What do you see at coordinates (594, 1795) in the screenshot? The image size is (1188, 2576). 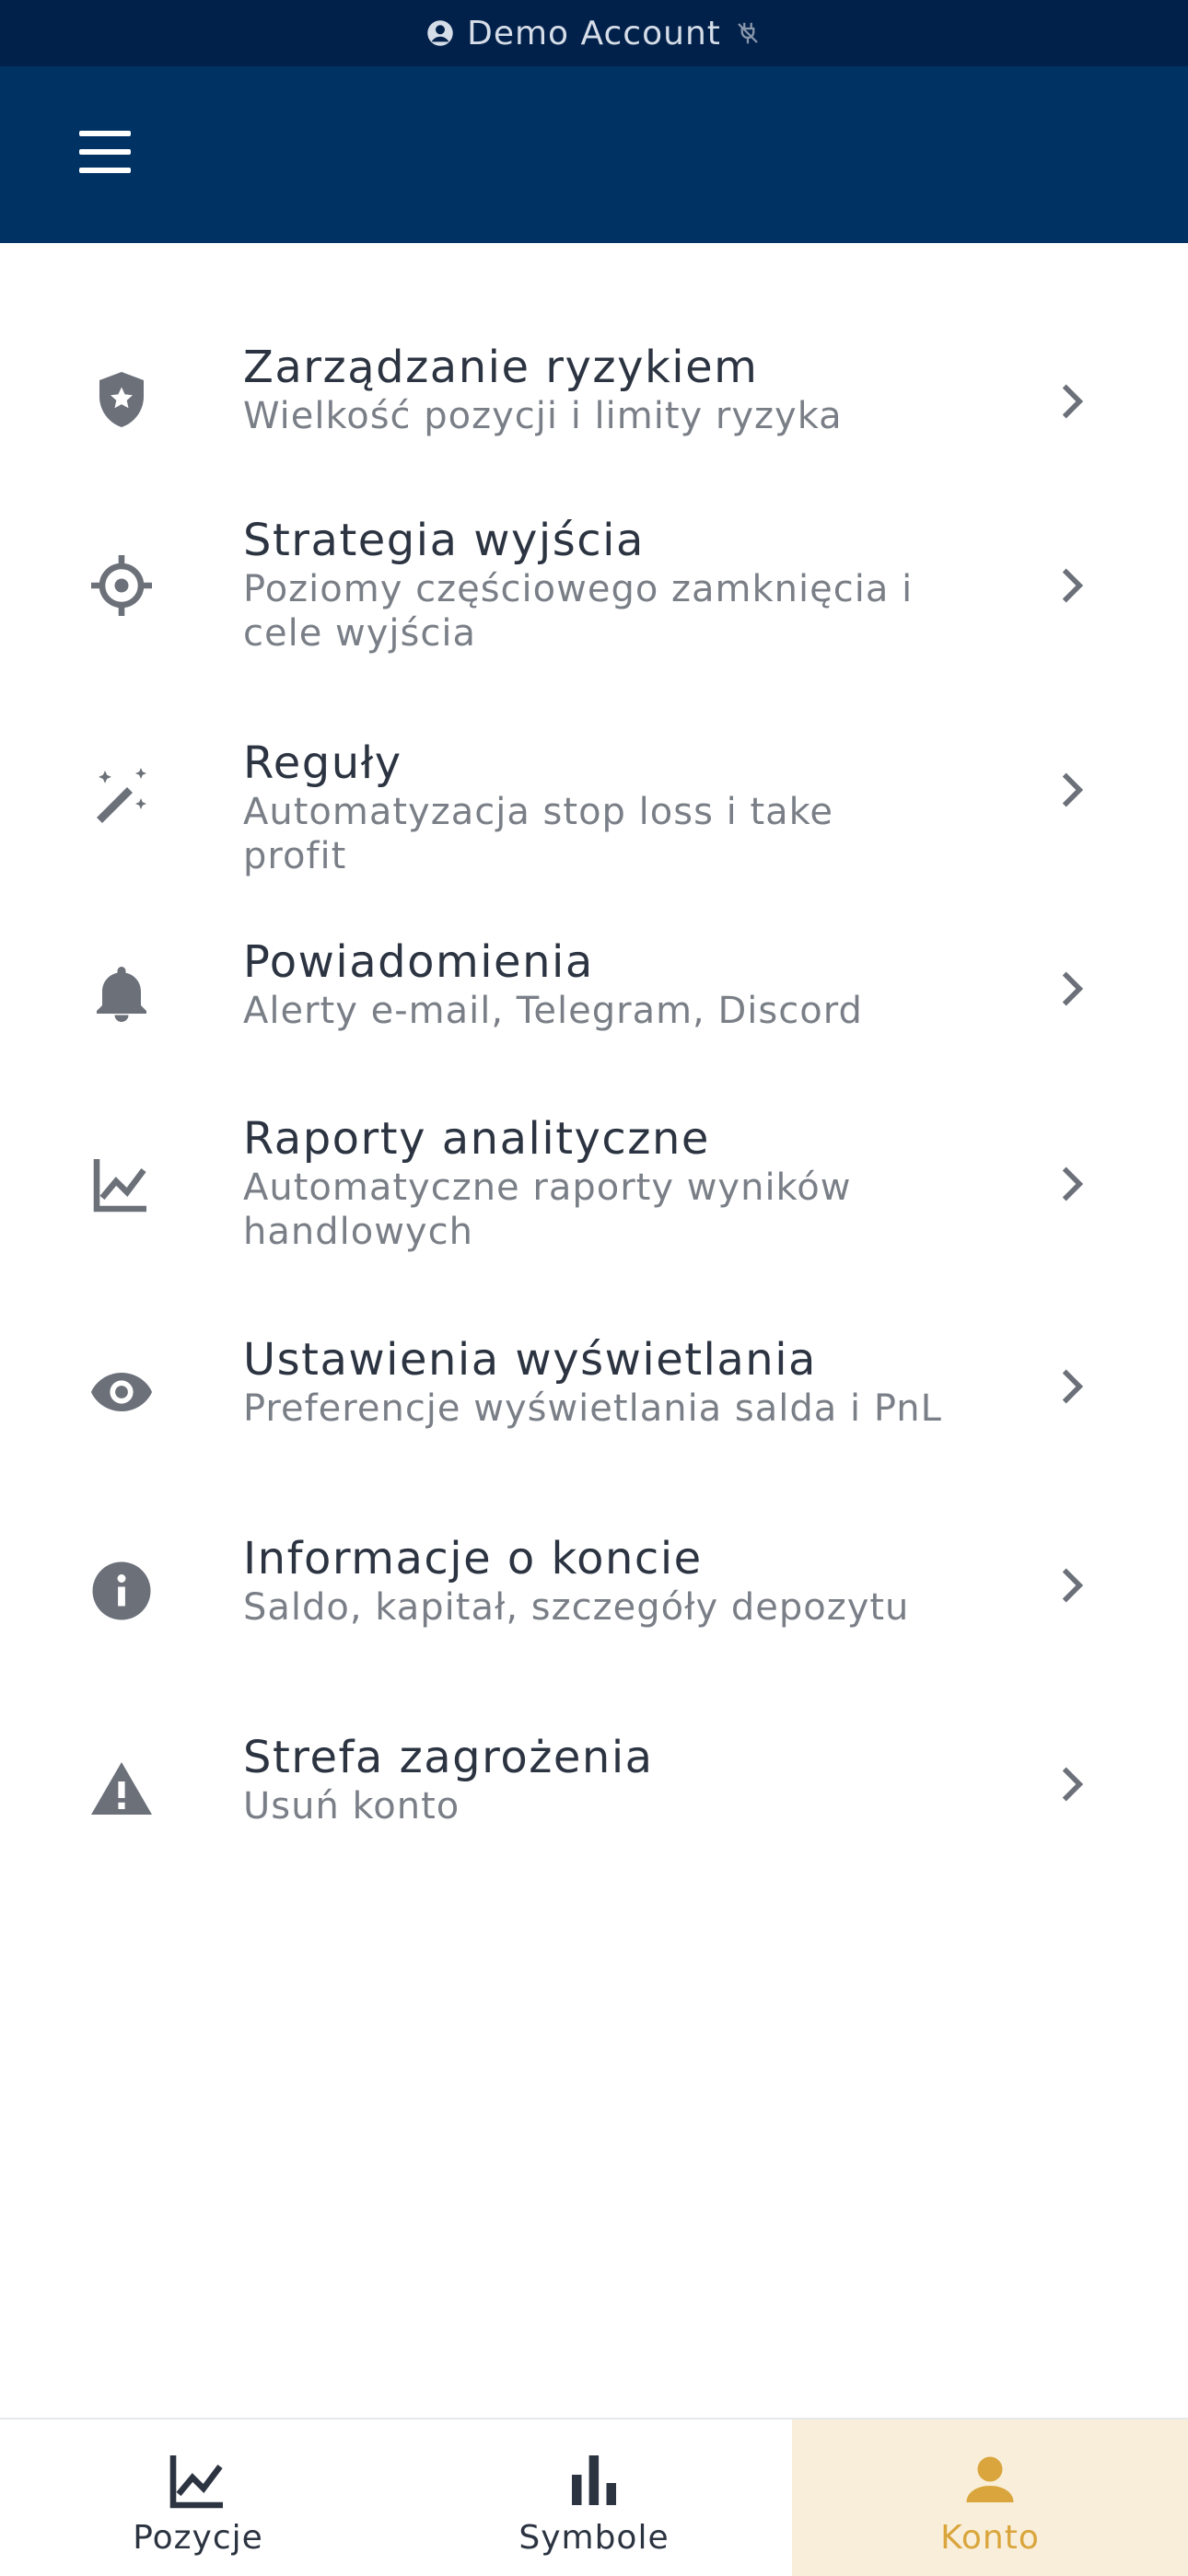 I see `menu-item-danger-zone: Strefa zagrożenia Usuń konto` at bounding box center [594, 1795].